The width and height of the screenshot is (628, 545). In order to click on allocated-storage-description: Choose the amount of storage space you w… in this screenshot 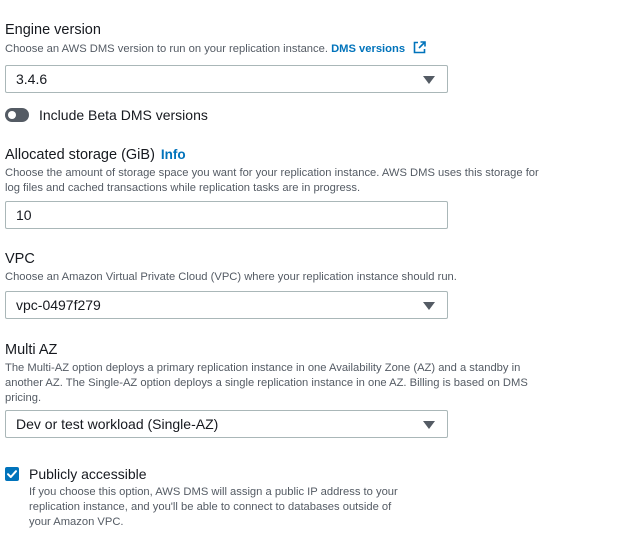, I will do `click(272, 181)`.